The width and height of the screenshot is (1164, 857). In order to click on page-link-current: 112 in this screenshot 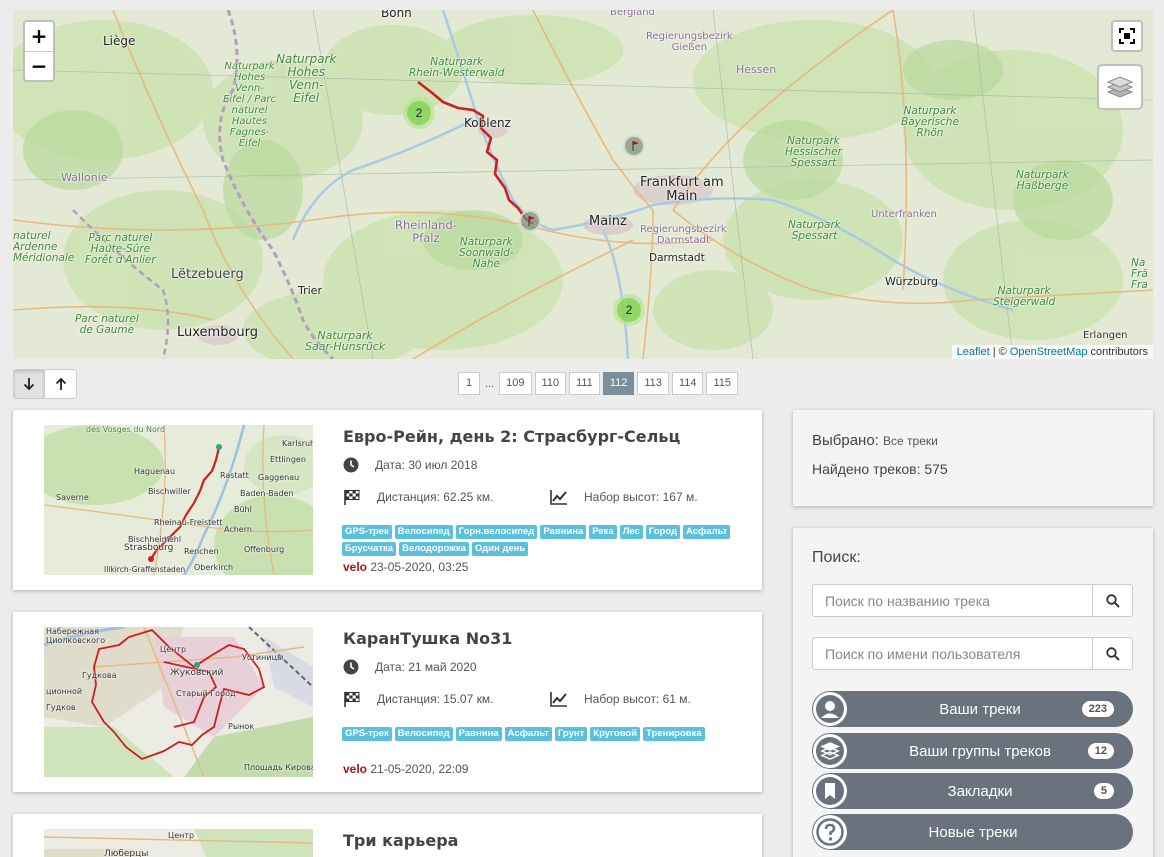, I will do `click(618, 383)`.